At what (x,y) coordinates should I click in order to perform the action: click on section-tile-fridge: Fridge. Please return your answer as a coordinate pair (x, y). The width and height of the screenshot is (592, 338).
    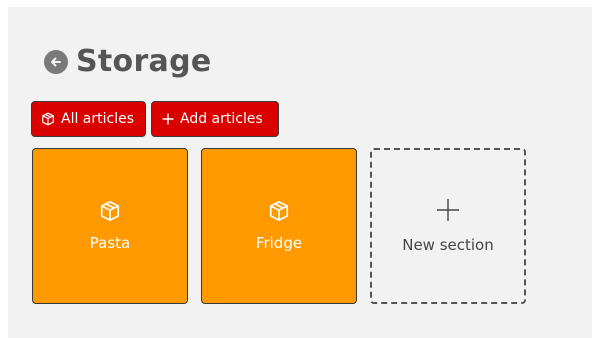
    Looking at the image, I should click on (279, 226).